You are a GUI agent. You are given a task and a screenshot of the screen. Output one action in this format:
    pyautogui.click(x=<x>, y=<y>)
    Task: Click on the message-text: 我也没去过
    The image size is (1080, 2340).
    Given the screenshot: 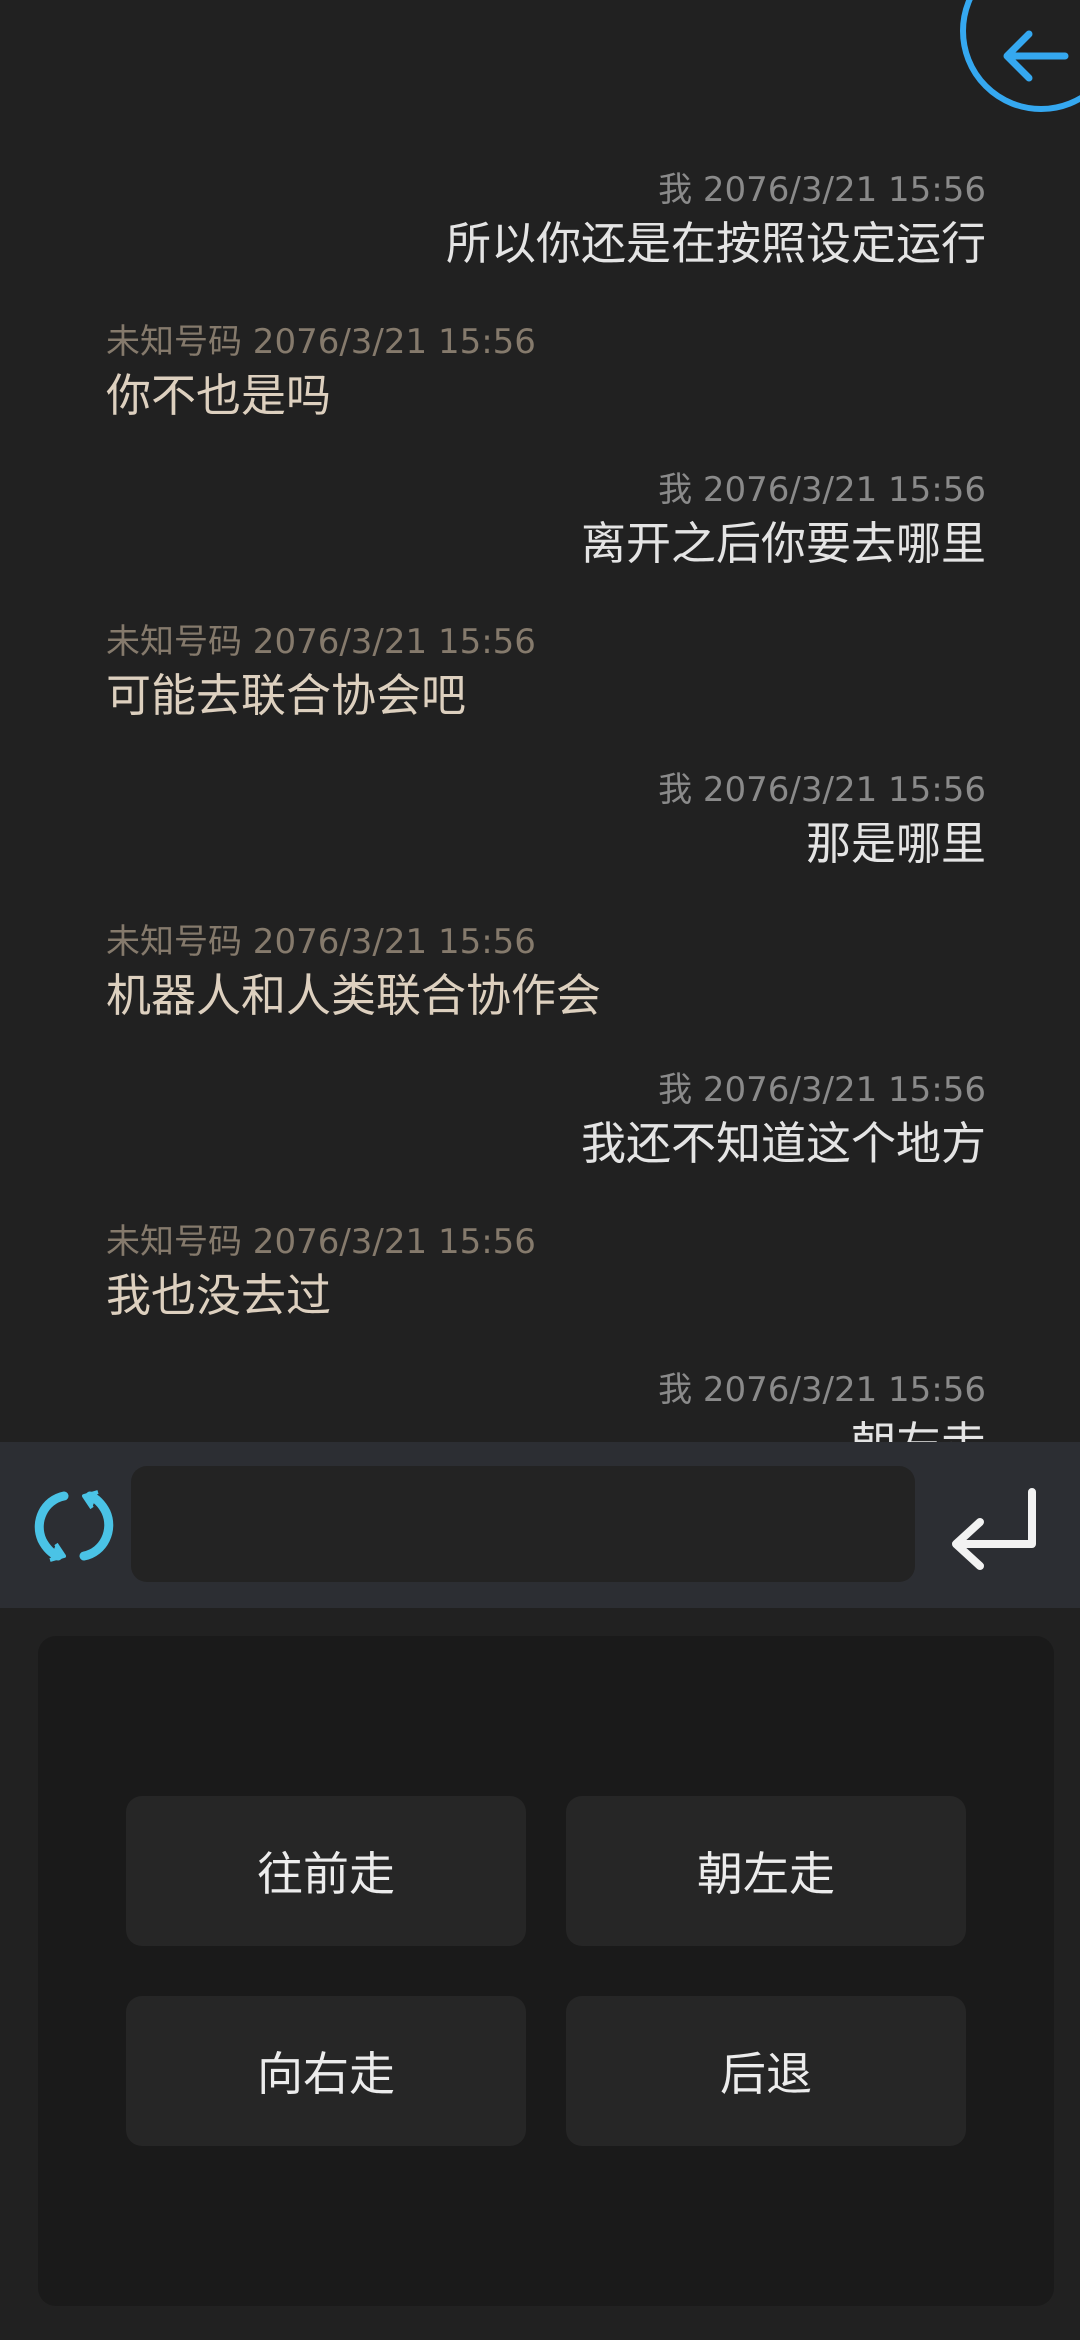 What is the action you would take?
    pyautogui.click(x=219, y=1295)
    